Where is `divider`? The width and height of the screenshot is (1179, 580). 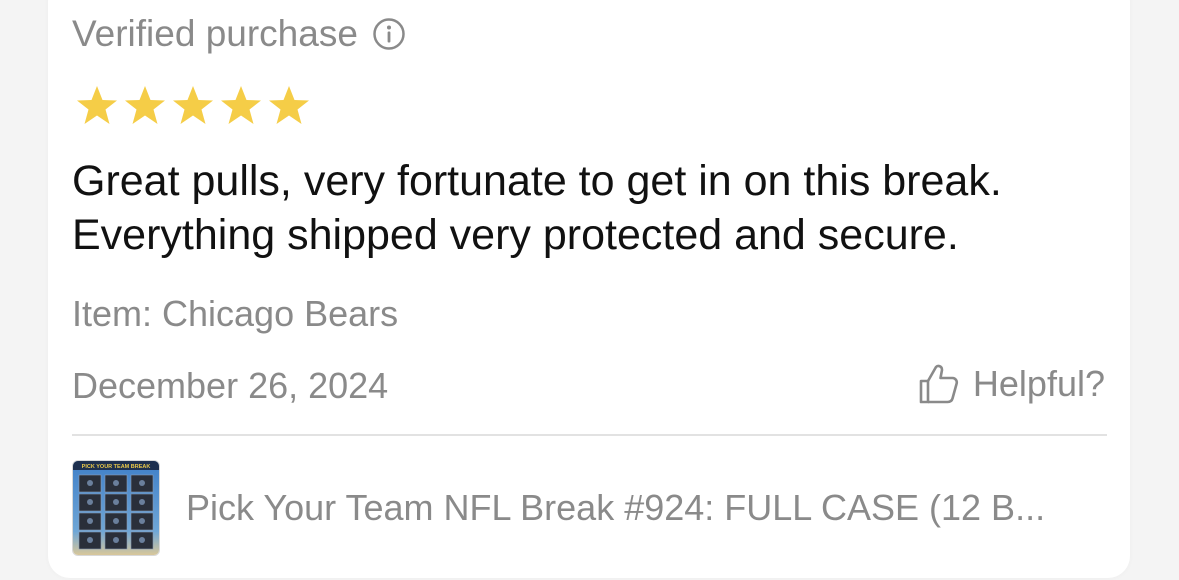
divider is located at coordinates (589, 435).